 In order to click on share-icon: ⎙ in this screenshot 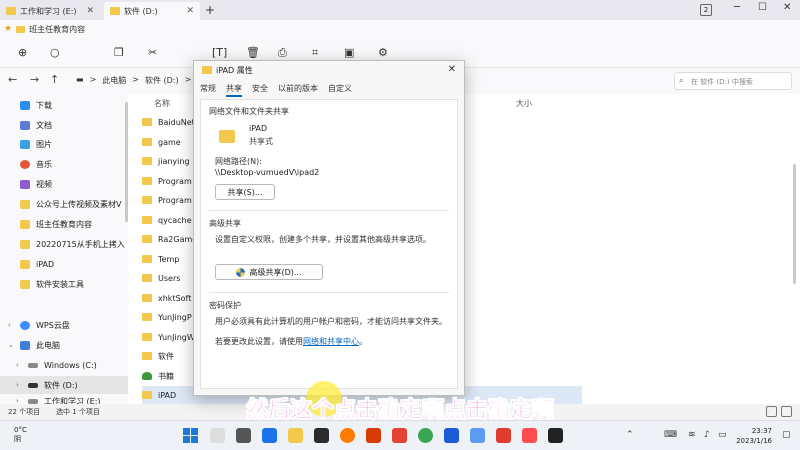, I will do `click(282, 53)`.